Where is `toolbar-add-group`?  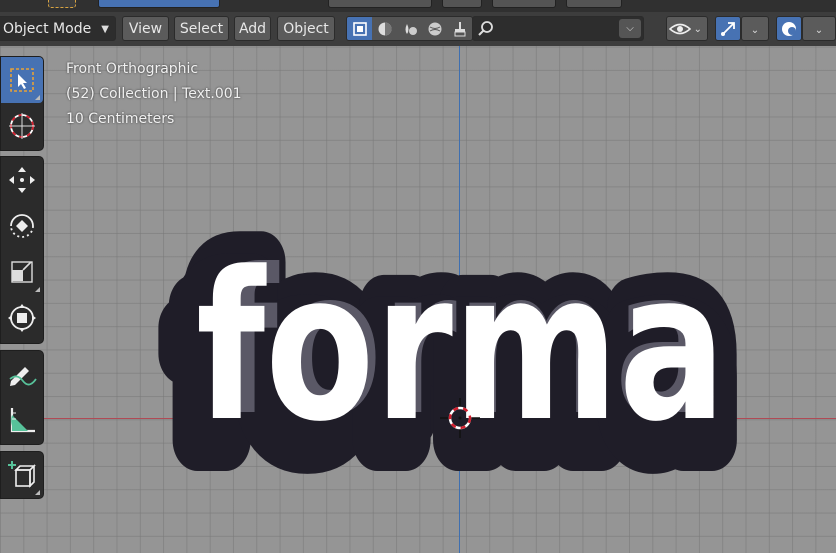
toolbar-add-group is located at coordinates (22, 475).